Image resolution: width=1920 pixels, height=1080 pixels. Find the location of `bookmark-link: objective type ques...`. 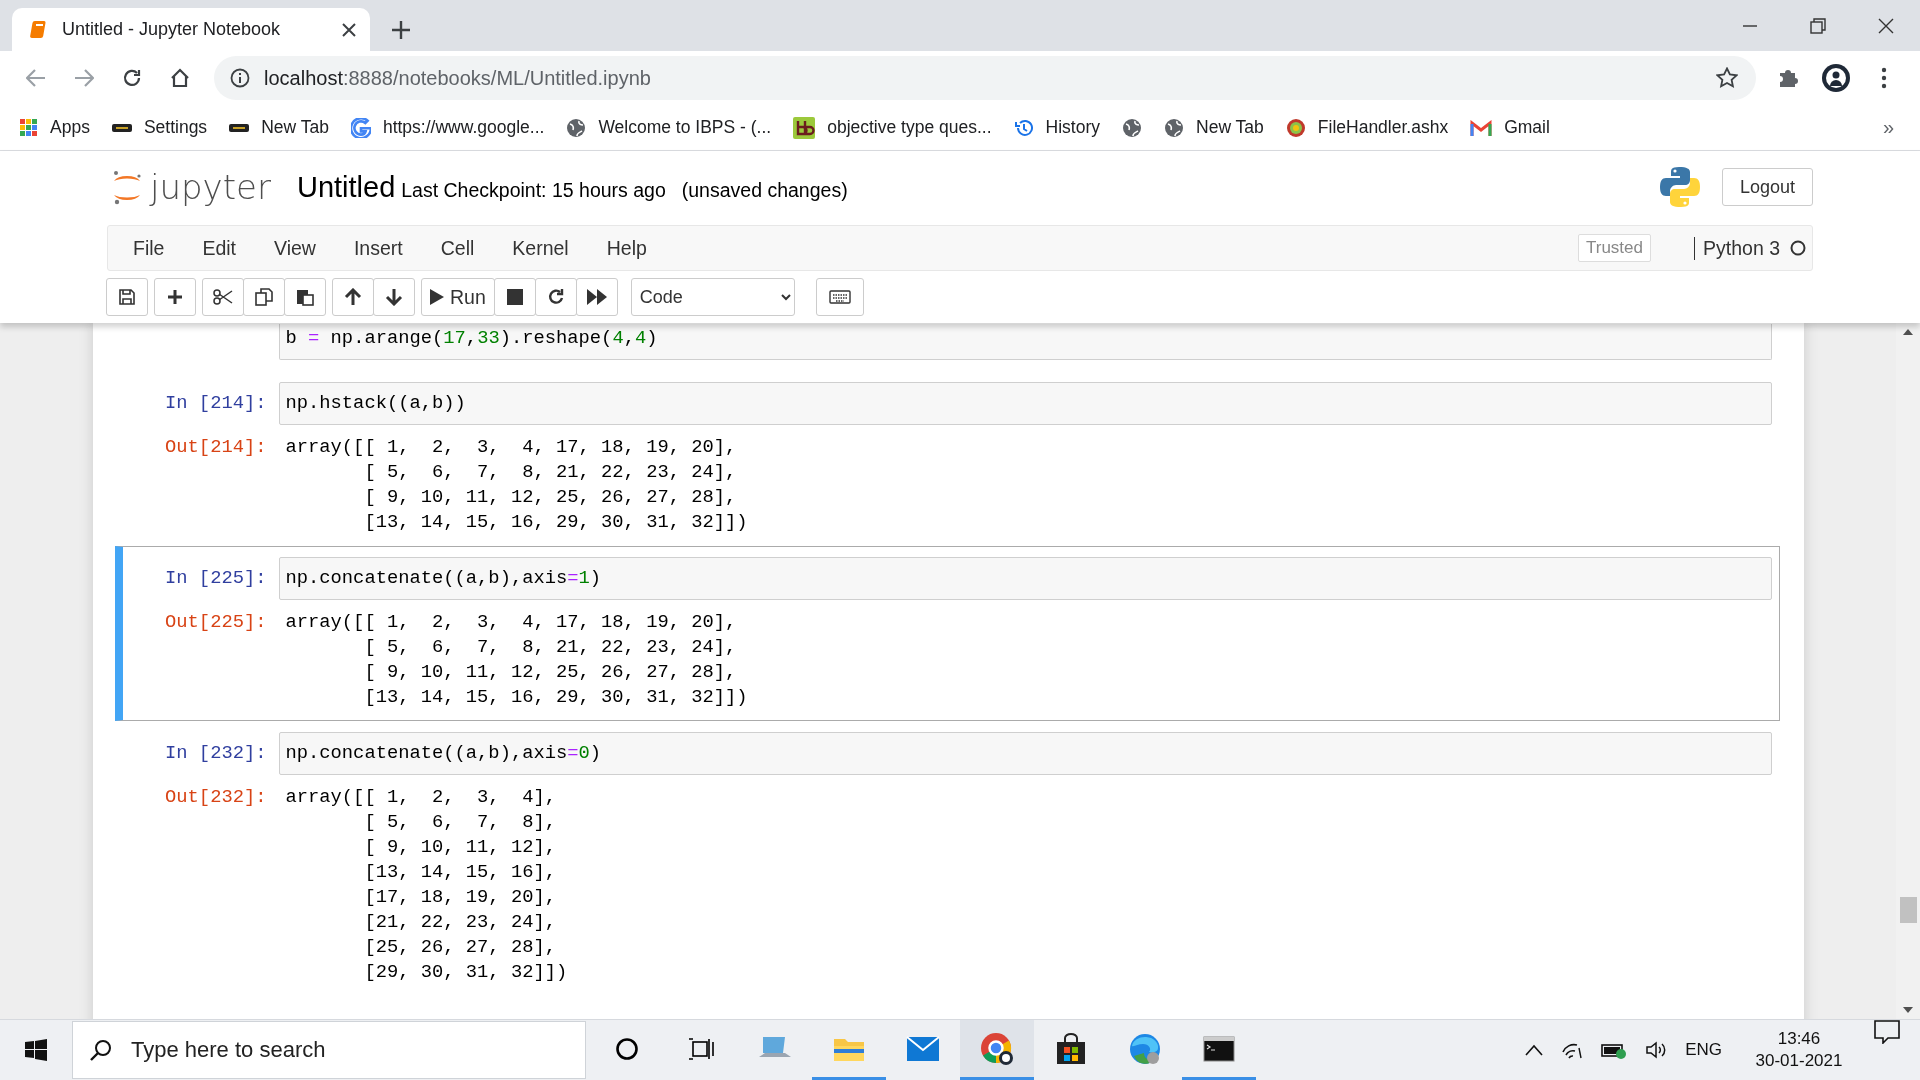

bookmark-link: objective type ques... is located at coordinates (909, 127).